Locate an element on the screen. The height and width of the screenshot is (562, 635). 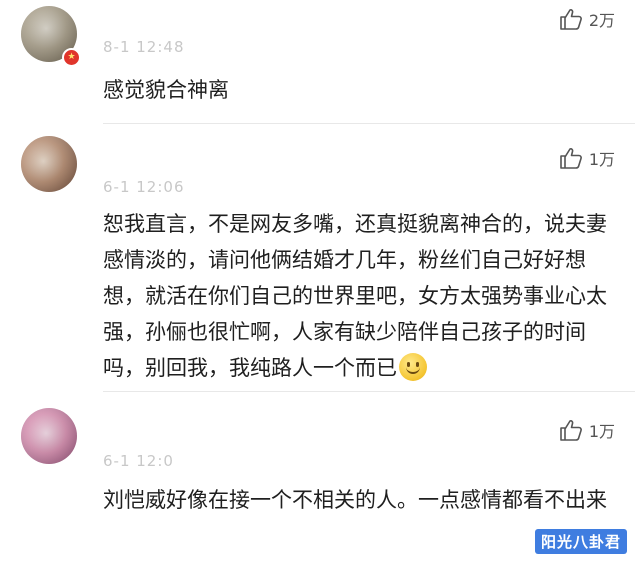
comment-timestamp: 6-1 12:0 is located at coordinates (138, 461).